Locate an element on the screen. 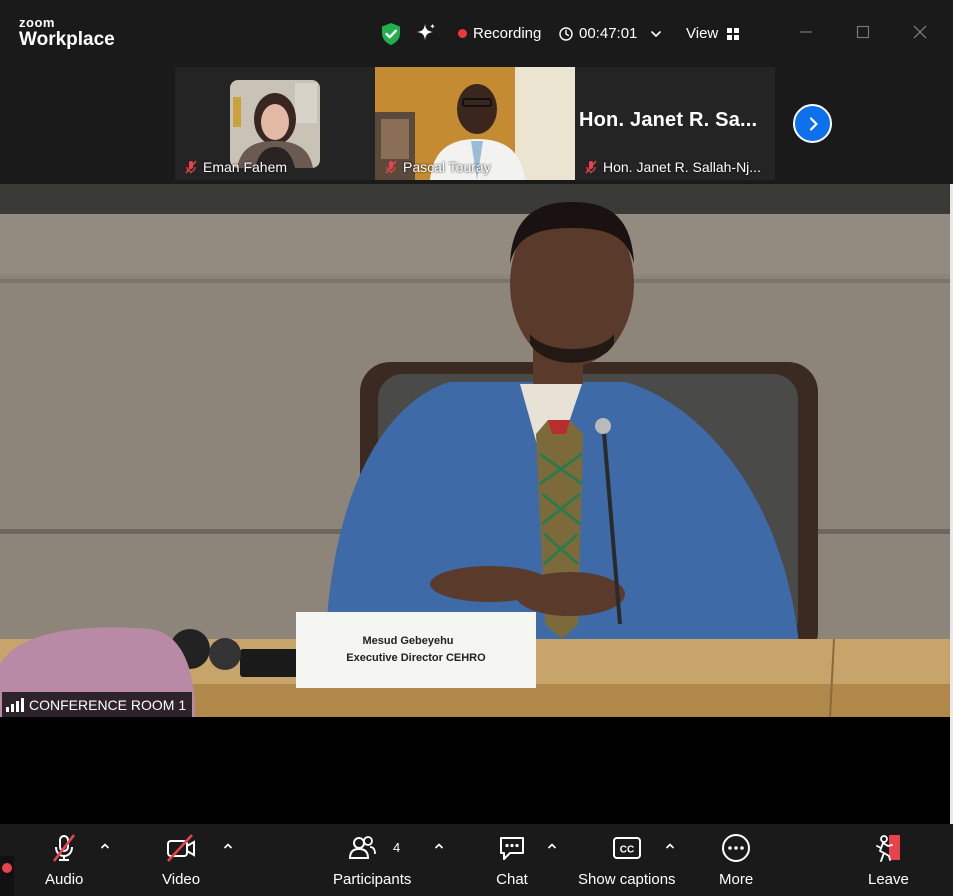 The height and width of the screenshot is (896, 953). record-dot-icon is located at coordinates (7, 868).